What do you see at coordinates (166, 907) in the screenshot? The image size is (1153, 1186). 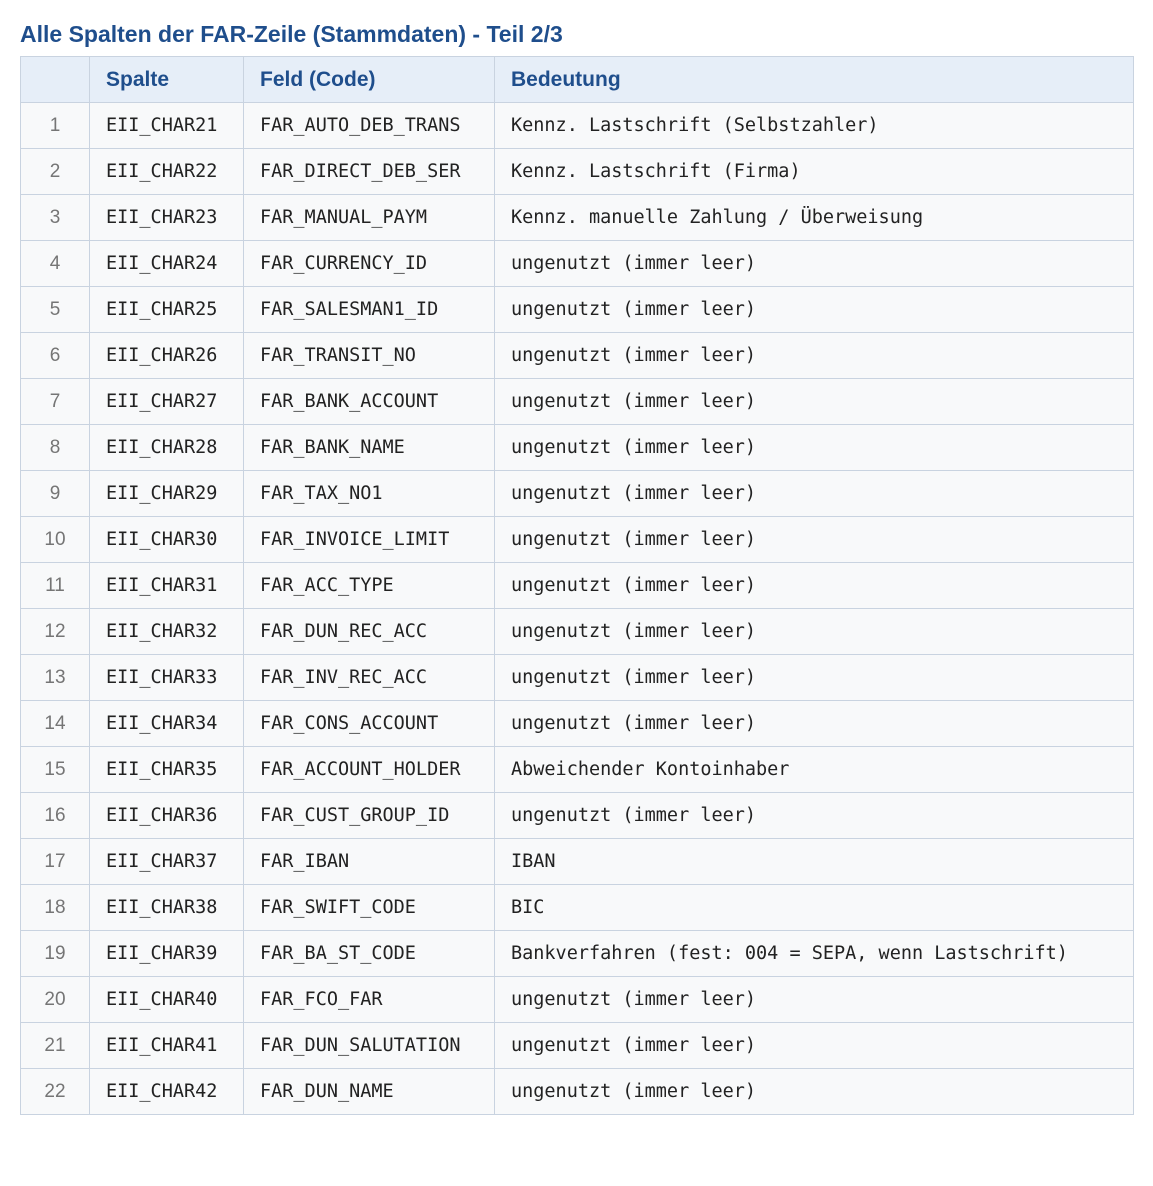 I see `cell-spalte: EII_CHAR38` at bounding box center [166, 907].